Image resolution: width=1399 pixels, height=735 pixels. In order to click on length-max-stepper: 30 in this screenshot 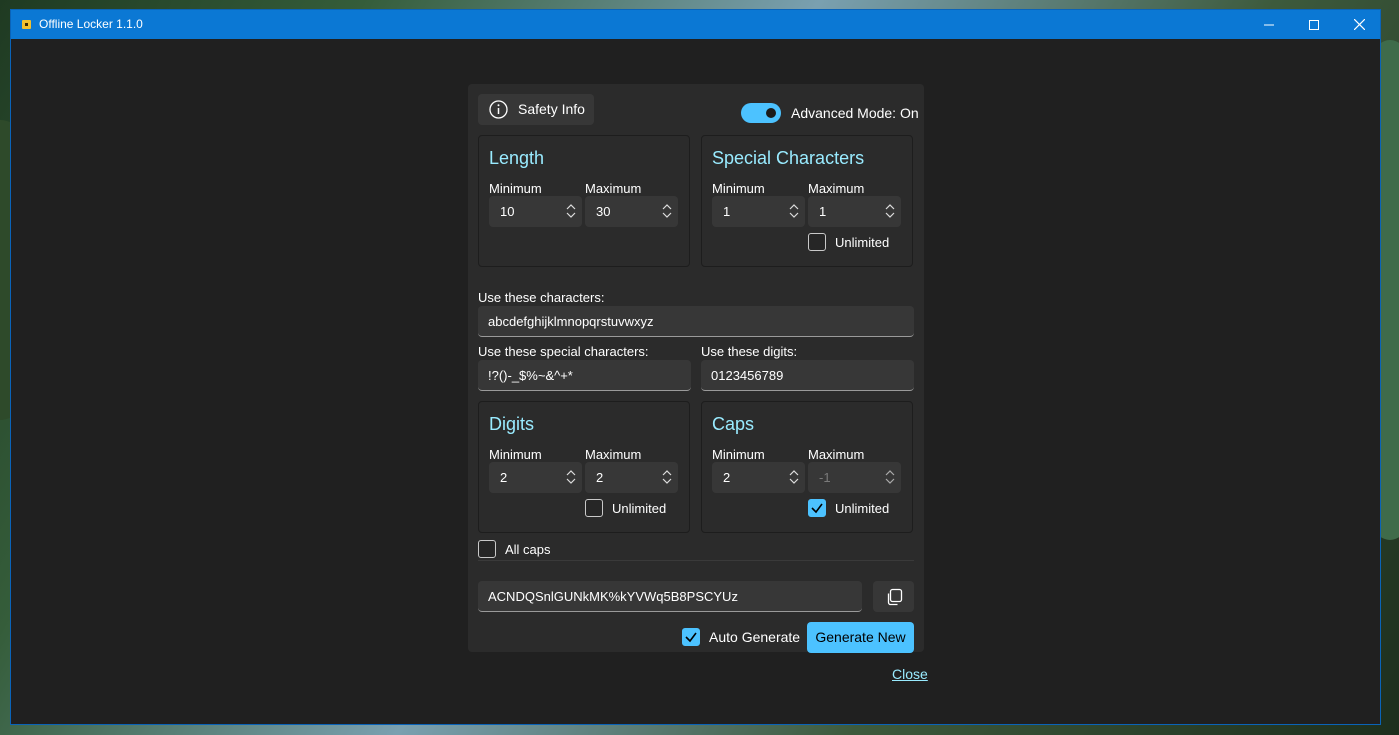, I will do `click(631, 211)`.